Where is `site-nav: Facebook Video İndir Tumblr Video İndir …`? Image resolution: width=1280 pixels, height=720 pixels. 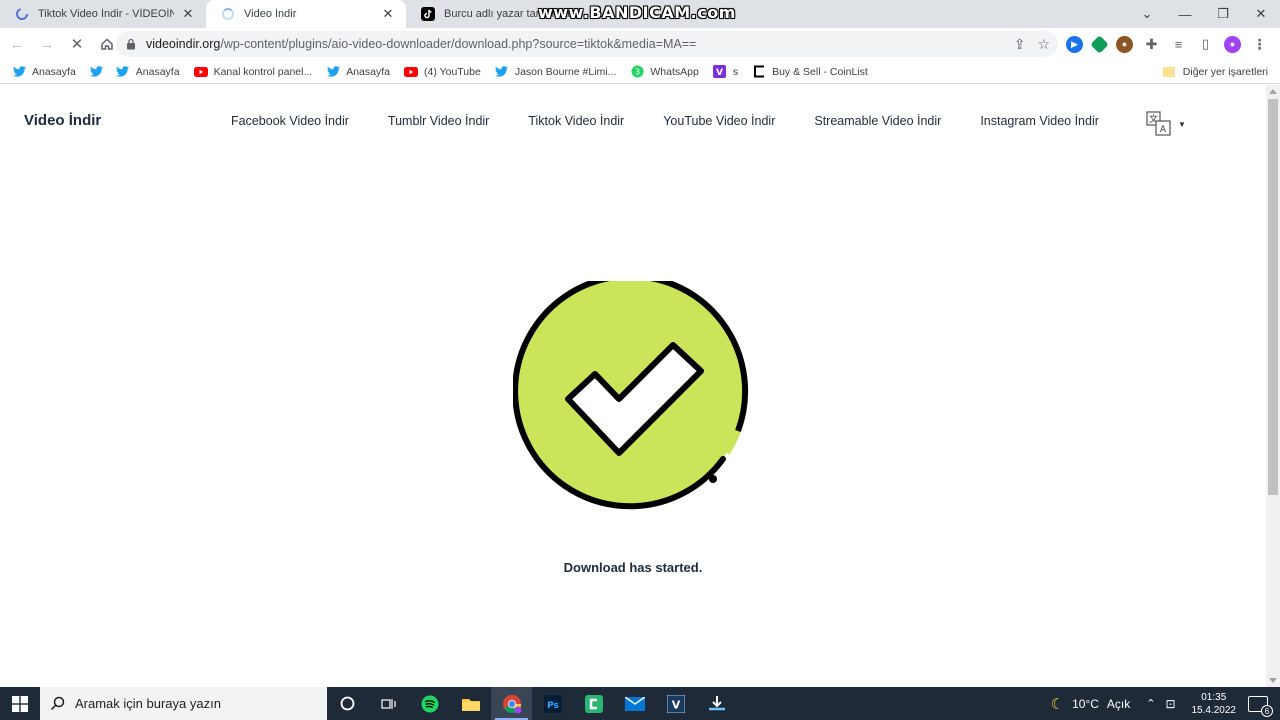 site-nav: Facebook Video İndir Tumblr Video İndir … is located at coordinates (684, 121).